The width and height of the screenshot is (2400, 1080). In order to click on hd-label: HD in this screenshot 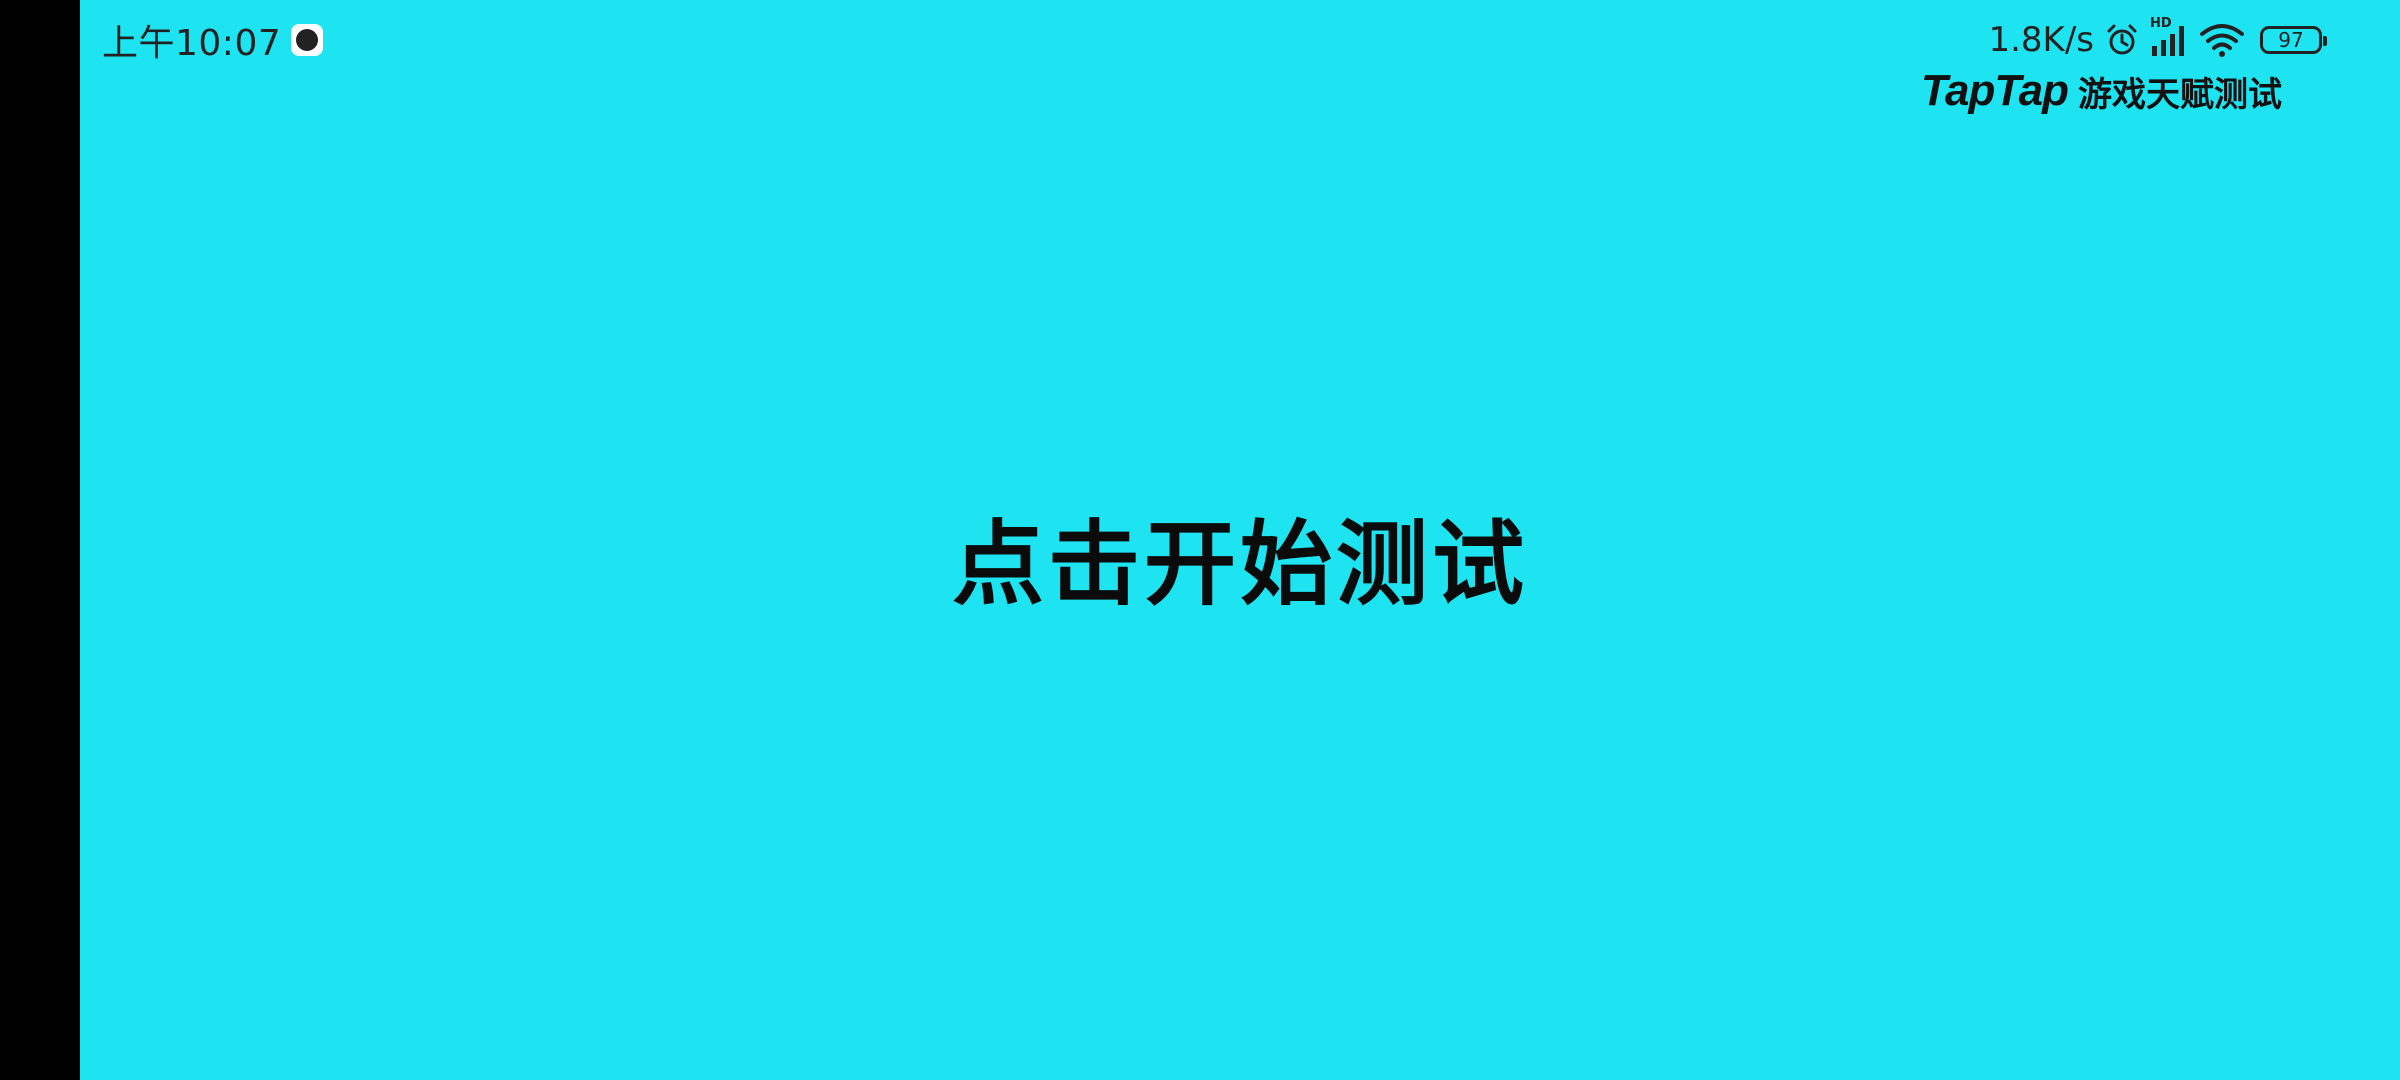, I will do `click(2161, 23)`.